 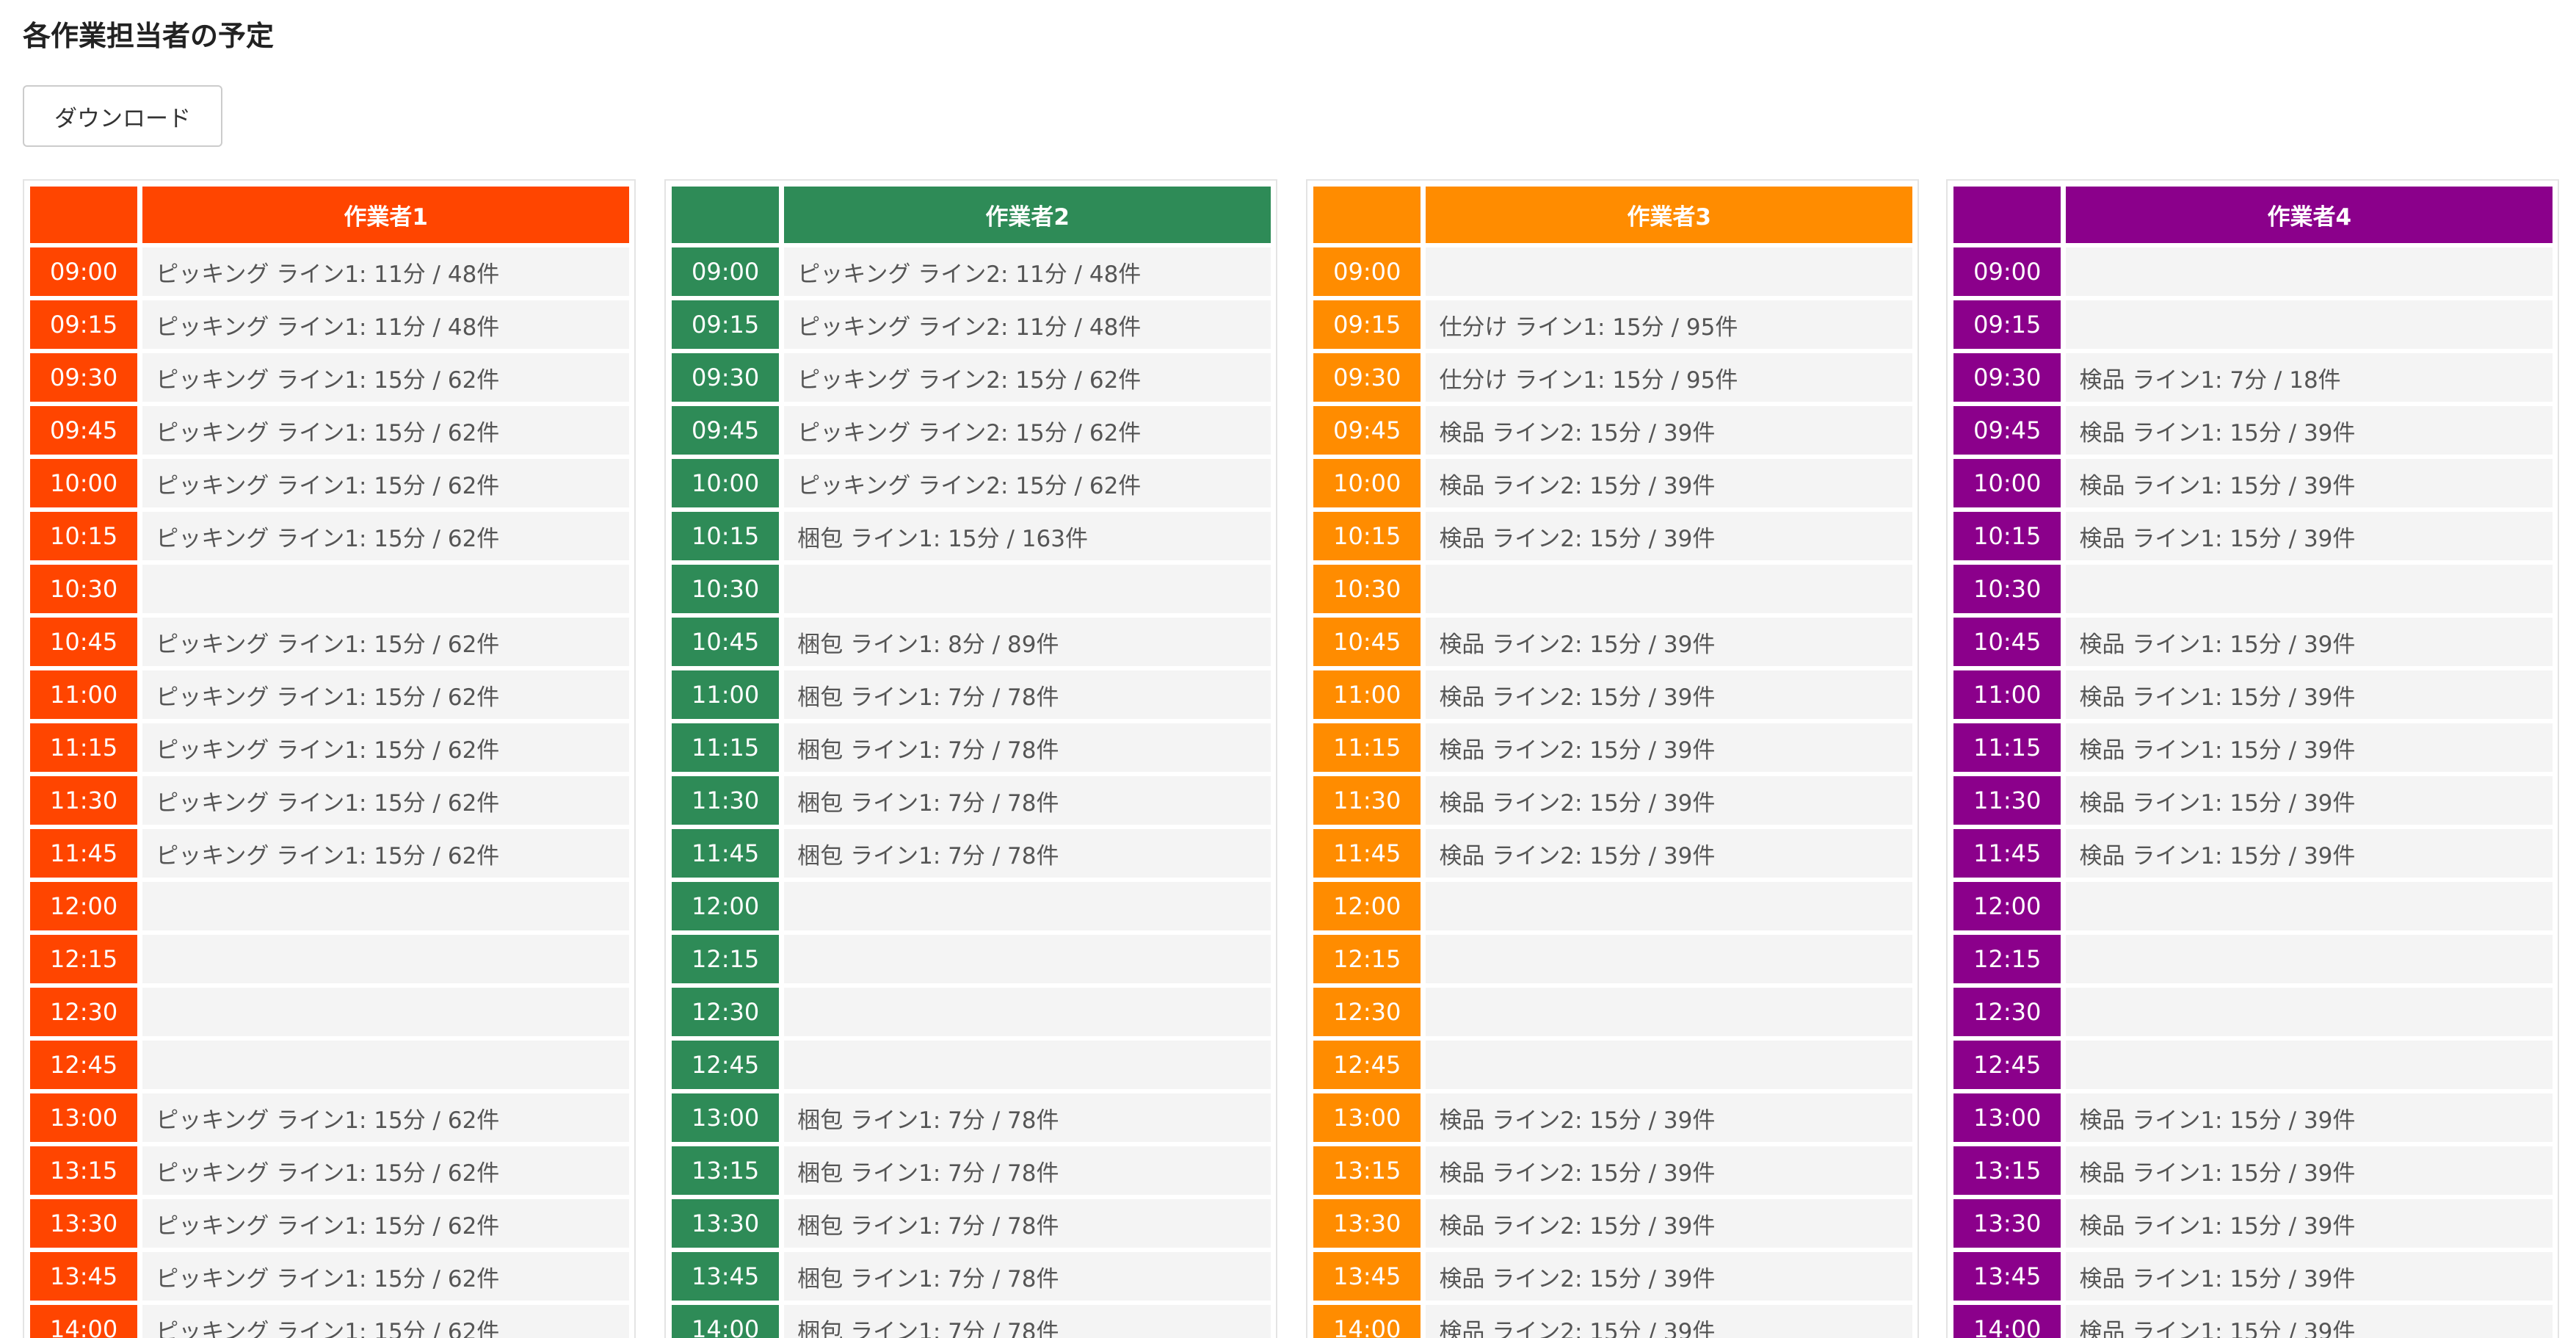 What do you see at coordinates (972, 642) in the screenshot?
I see `table-row: 10:45 梱包 ライン1: 8分 / 89件` at bounding box center [972, 642].